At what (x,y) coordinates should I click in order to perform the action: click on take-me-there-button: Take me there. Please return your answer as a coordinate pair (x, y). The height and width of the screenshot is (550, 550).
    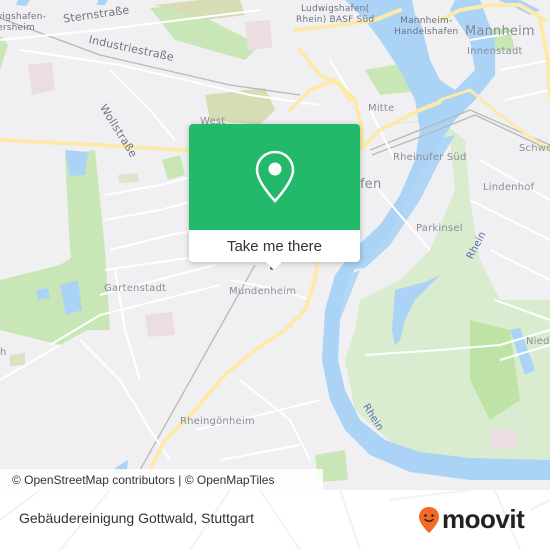
    Looking at the image, I should click on (274, 246).